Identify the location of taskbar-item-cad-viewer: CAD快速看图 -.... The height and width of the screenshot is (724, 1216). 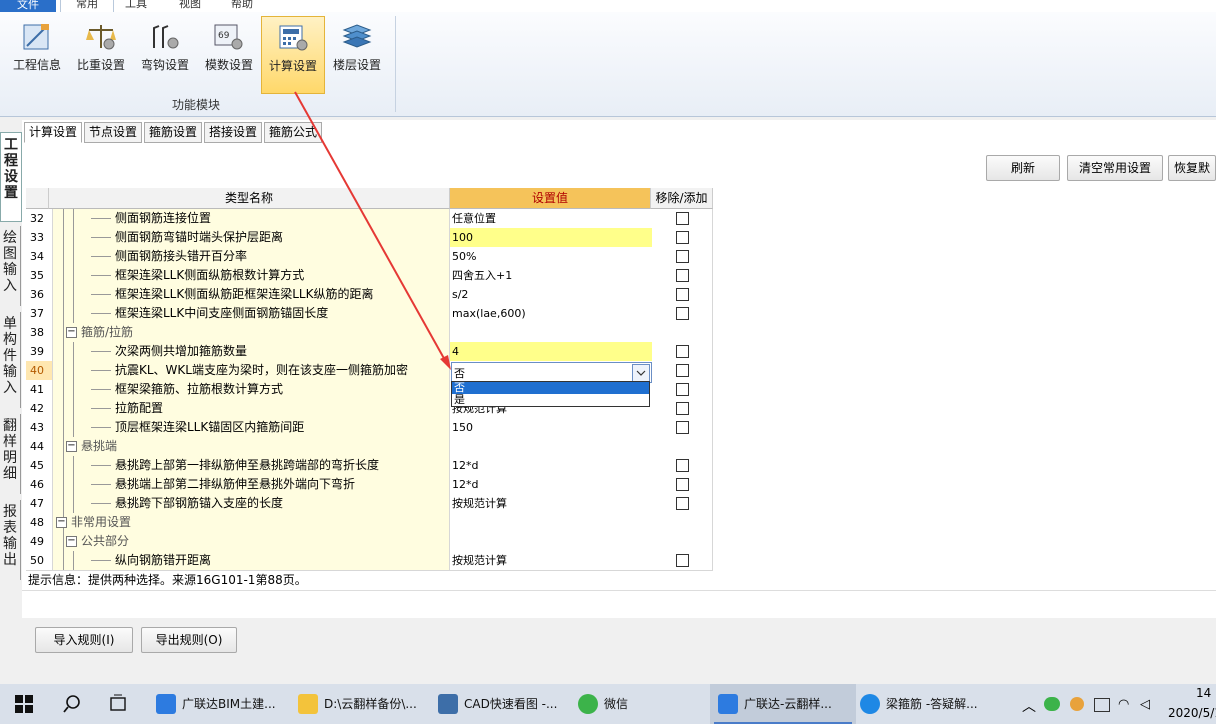
(503, 704).